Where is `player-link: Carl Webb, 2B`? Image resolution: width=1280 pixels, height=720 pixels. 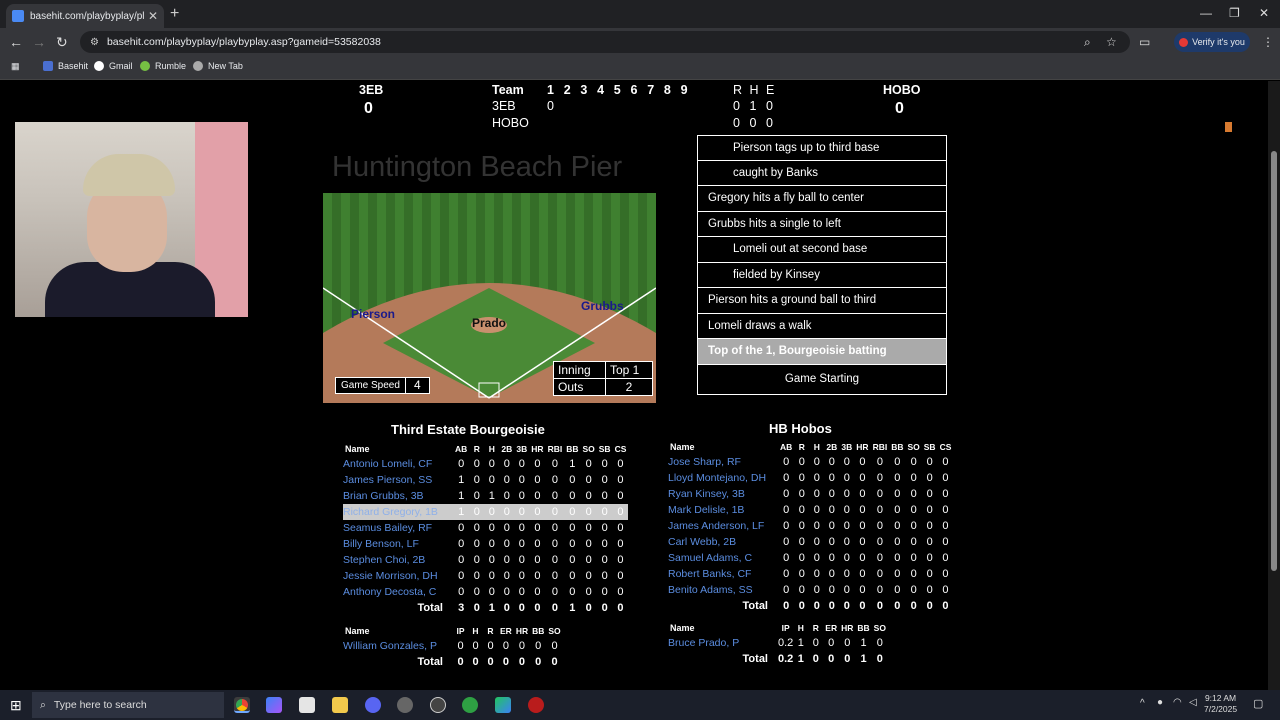 player-link: Carl Webb, 2B is located at coordinates (723, 542).